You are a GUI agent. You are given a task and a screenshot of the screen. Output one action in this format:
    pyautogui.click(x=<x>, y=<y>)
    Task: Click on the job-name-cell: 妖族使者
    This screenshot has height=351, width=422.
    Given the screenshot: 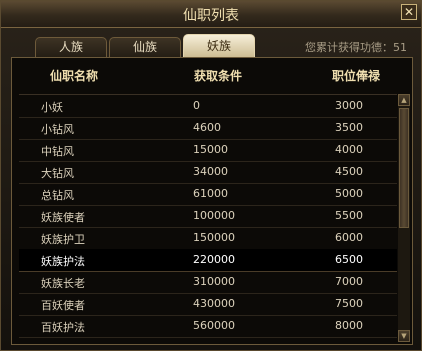 What is the action you would take?
    pyautogui.click(x=63, y=217)
    